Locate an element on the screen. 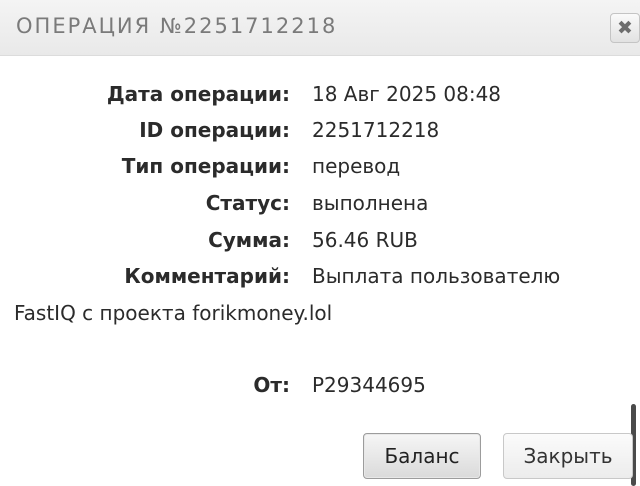 The image size is (640, 486). field-row-type: Тип операции: перевод is located at coordinates (320, 168).